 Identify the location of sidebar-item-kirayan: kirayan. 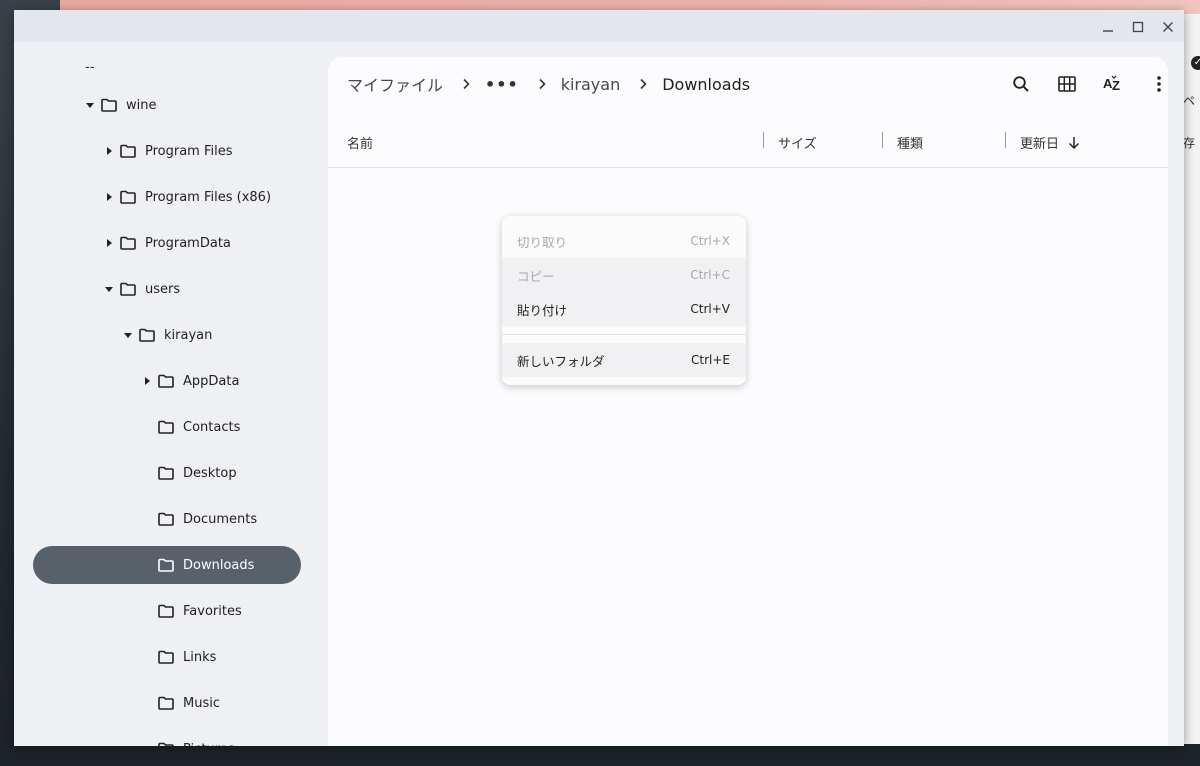
(167, 335).